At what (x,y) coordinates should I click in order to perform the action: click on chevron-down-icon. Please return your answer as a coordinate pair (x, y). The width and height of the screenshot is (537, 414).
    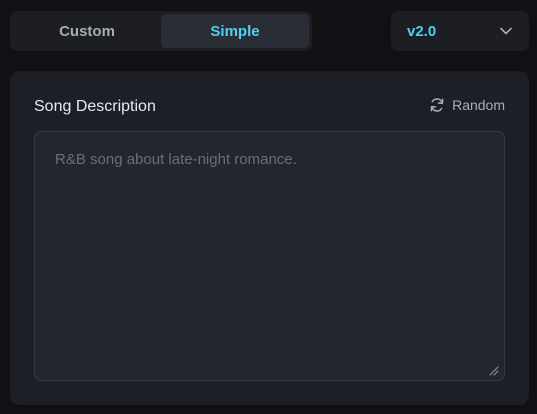
    Looking at the image, I should click on (506, 31).